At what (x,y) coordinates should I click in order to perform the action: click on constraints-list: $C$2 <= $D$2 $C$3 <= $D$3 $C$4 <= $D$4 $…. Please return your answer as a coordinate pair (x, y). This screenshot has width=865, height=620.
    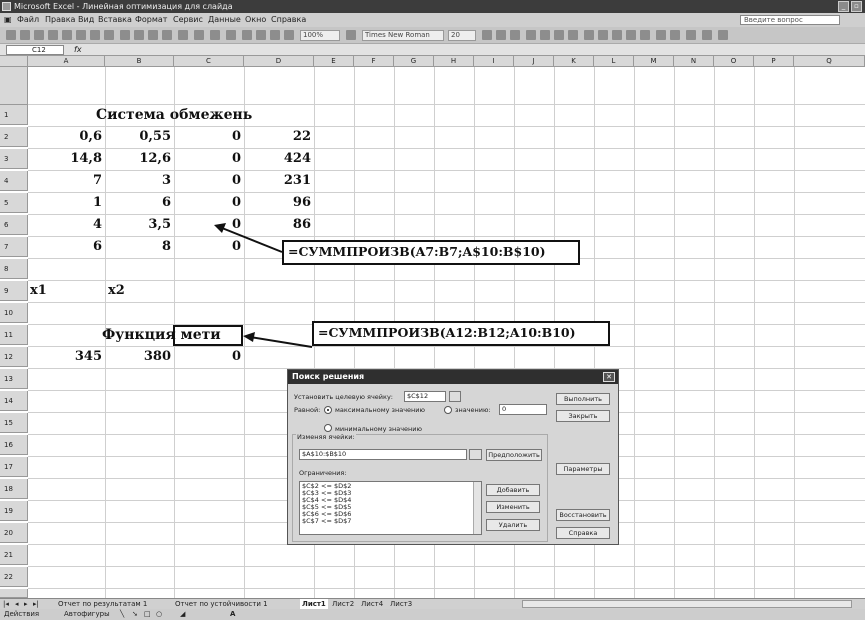
    Looking at the image, I should click on (390, 508).